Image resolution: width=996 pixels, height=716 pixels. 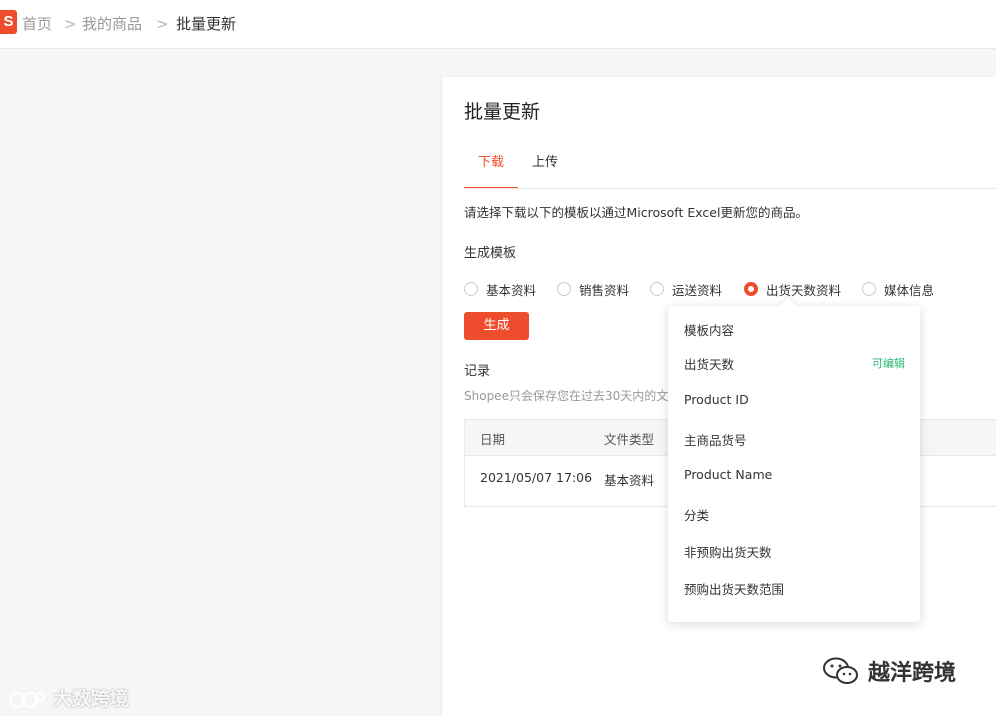 What do you see at coordinates (734, 589) in the screenshot?
I see `popover-field: 预购出货天数范围` at bounding box center [734, 589].